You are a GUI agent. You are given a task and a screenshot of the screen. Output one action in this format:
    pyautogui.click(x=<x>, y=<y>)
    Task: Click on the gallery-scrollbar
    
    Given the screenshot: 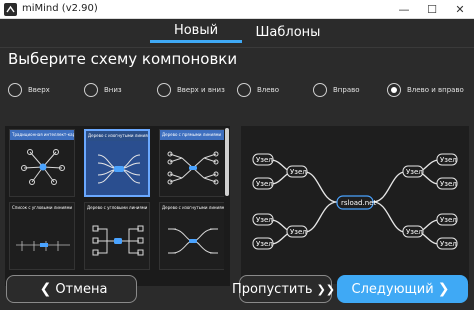 What is the action you would take?
    pyautogui.click(x=227, y=206)
    